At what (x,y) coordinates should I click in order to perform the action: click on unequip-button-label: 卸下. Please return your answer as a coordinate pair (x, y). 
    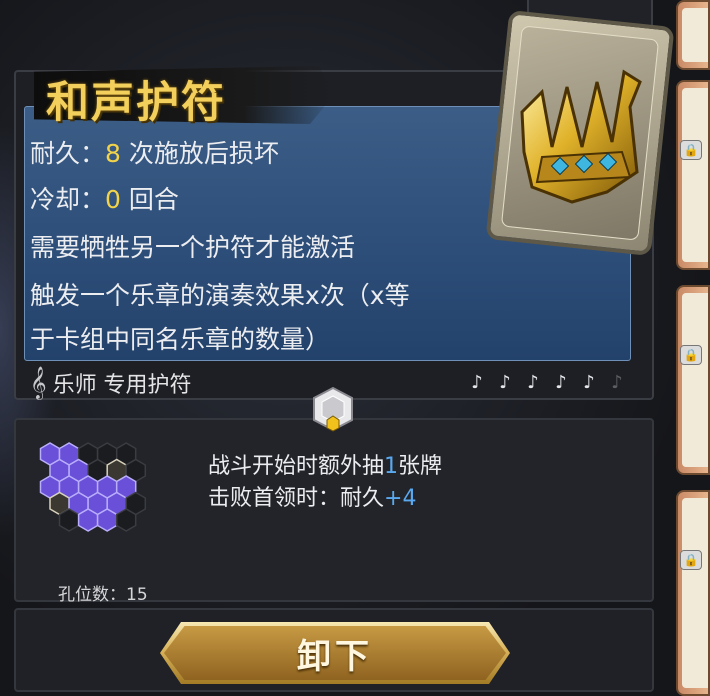
    Looking at the image, I should click on (335, 656).